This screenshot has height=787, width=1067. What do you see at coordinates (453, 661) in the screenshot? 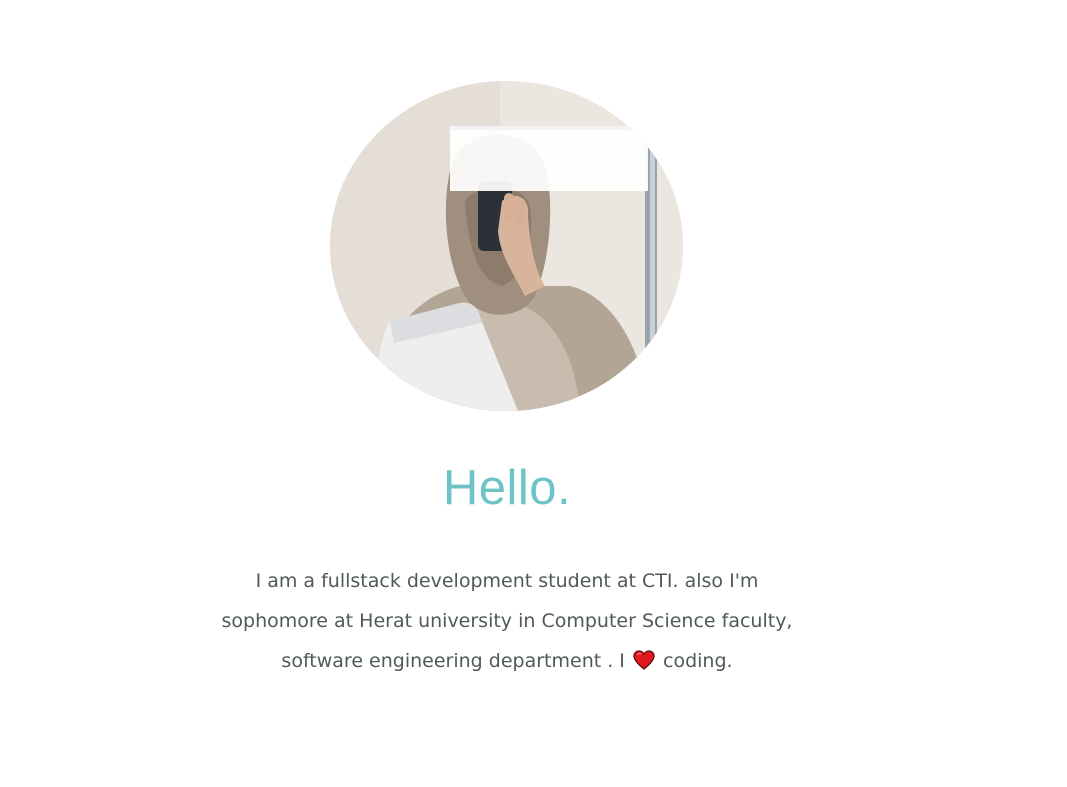
I see `bio-line-3-start: software engineering department . I` at bounding box center [453, 661].